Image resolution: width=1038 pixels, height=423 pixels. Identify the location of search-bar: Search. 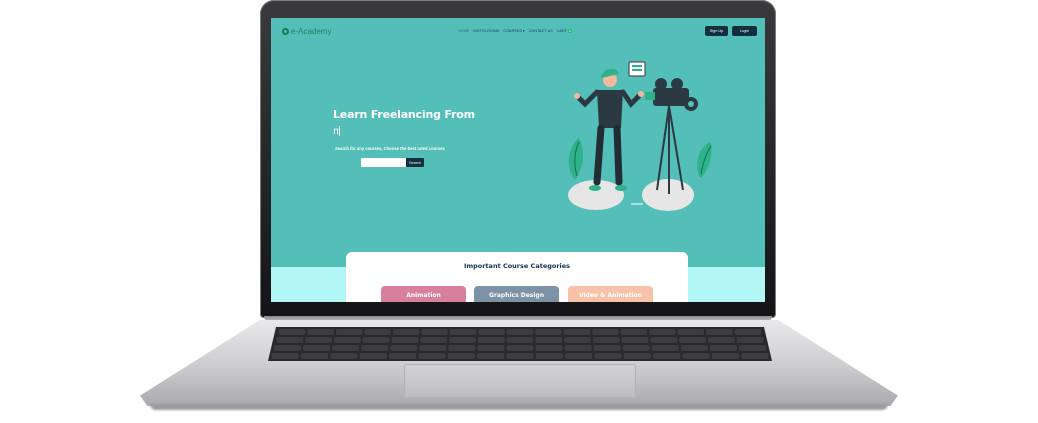
(392, 162).